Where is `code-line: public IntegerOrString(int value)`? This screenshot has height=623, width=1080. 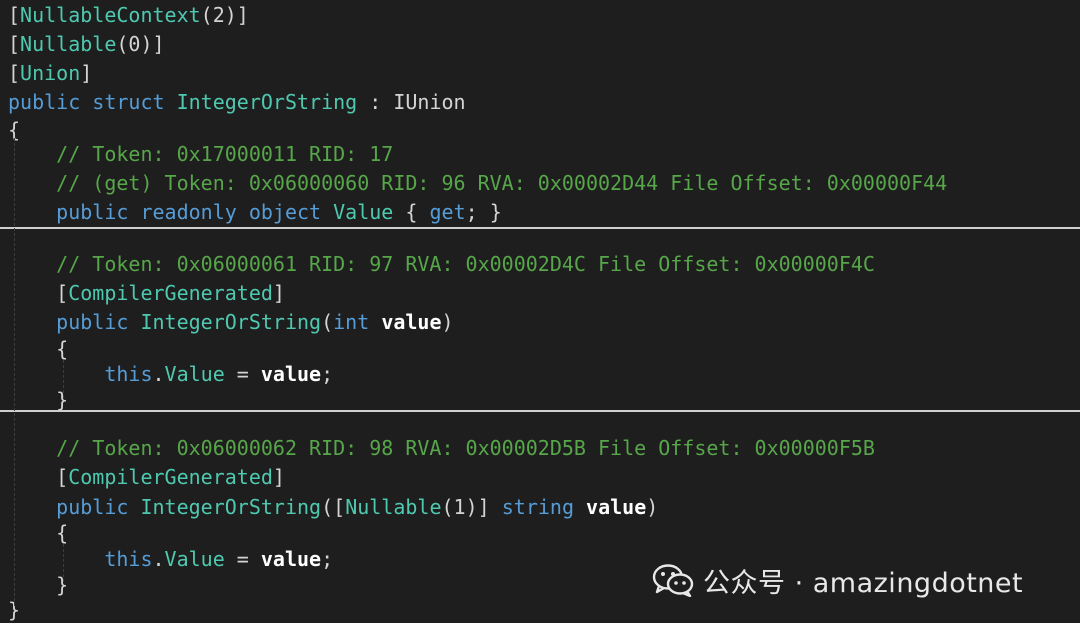
code-line: public IntegerOrString(int value) is located at coordinates (231, 322).